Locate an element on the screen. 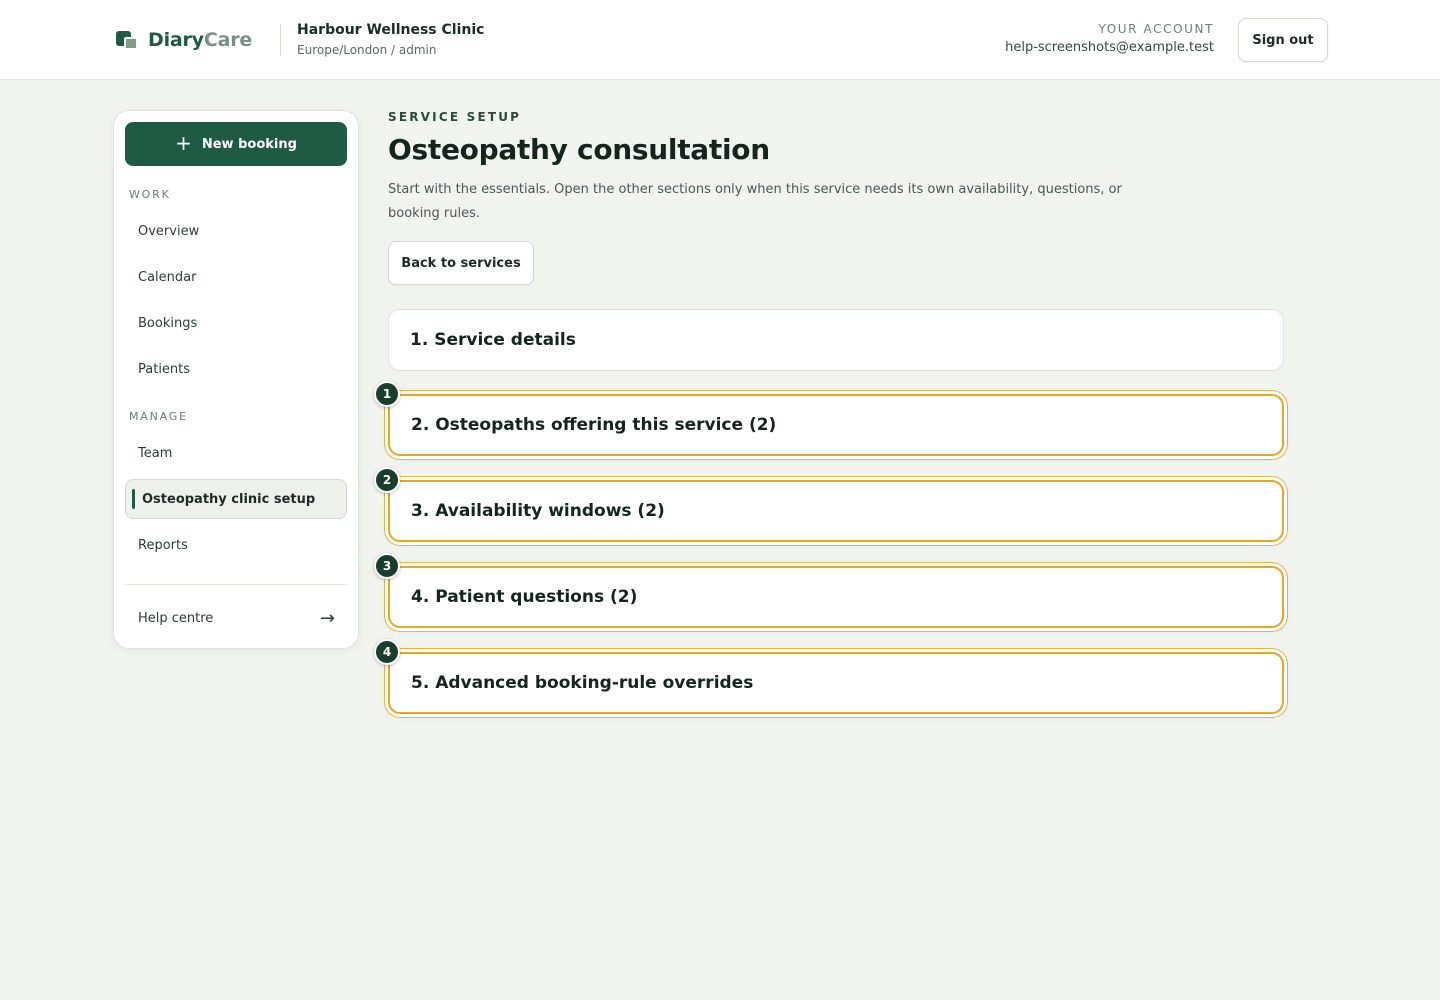  new-booking-button: + New booking is located at coordinates (236, 144).